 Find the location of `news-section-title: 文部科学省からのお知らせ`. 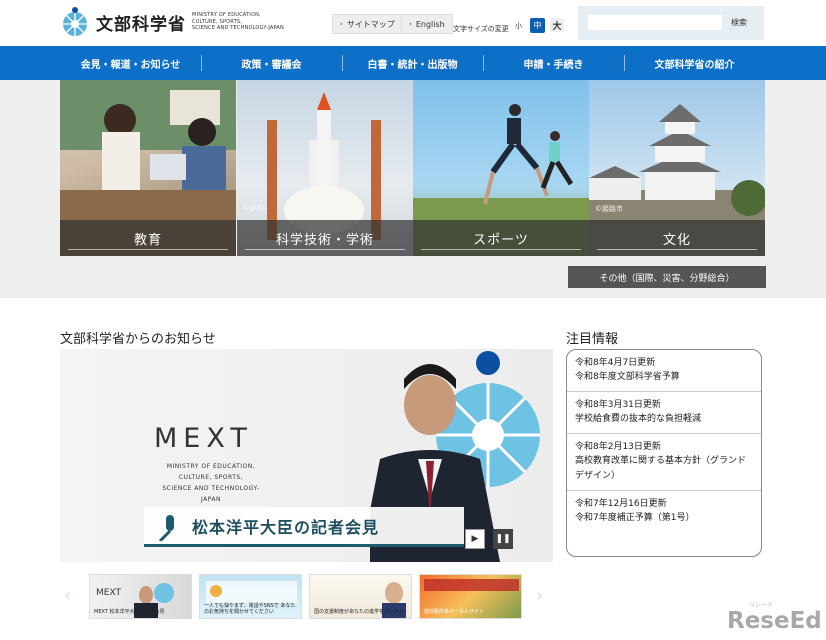

news-section-title: 文部科学省からのお知らせ is located at coordinates (138, 339).